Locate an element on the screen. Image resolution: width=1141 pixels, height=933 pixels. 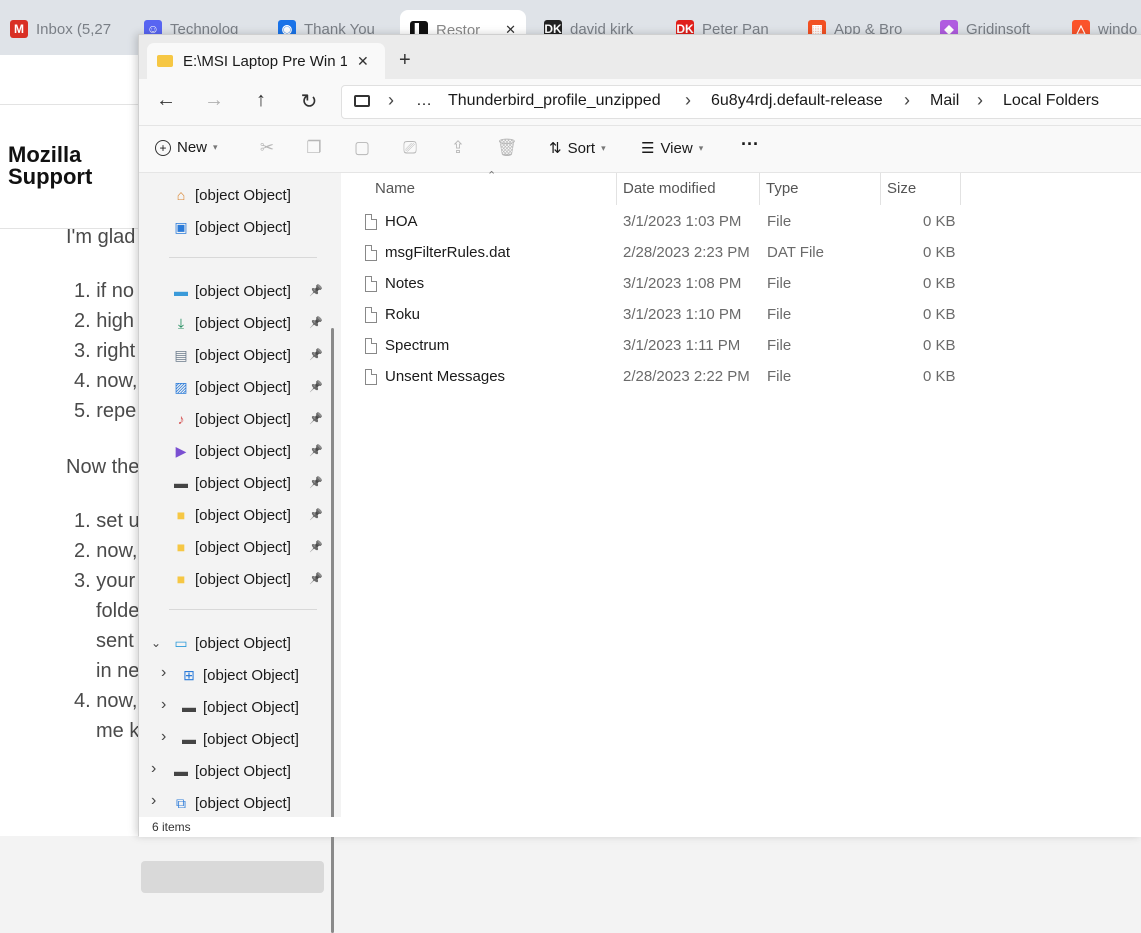
article-text-line: sent is located at coordinates (115, 641).